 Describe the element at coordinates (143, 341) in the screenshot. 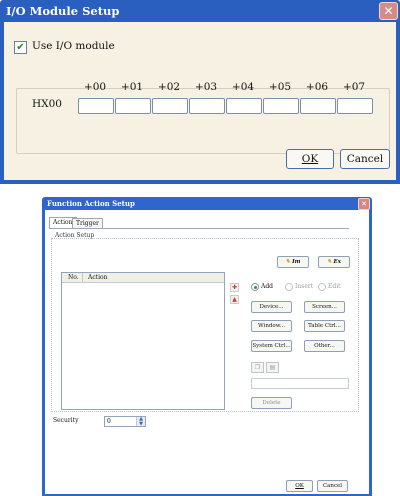

I see `action-list: No. Action` at that location.